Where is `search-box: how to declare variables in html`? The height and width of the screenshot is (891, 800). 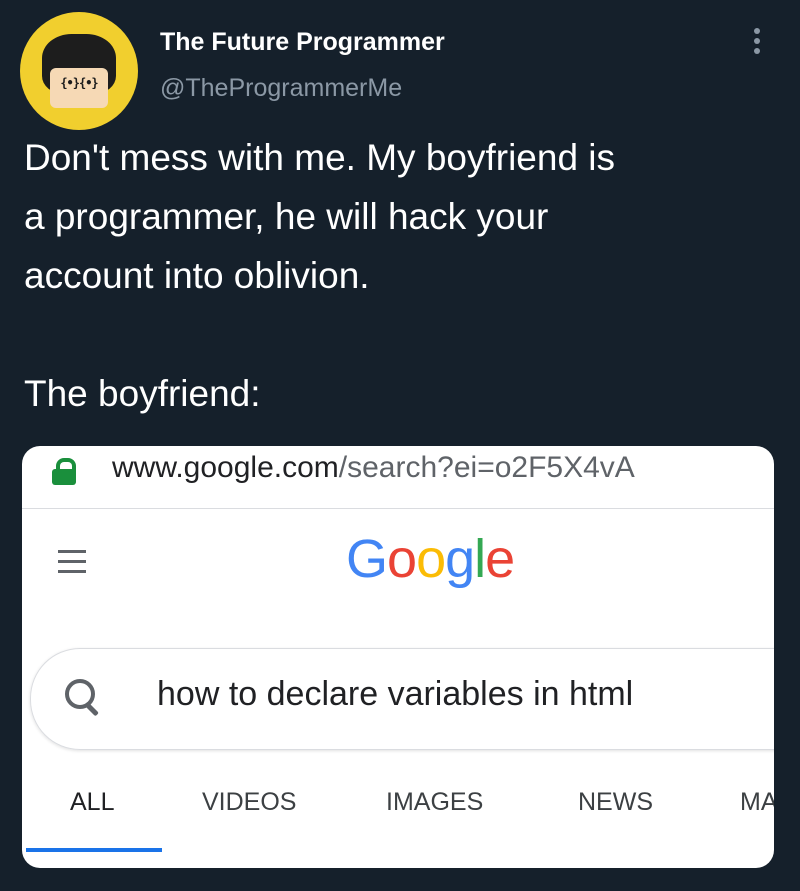
search-box: how to declare variables in html is located at coordinates (402, 699).